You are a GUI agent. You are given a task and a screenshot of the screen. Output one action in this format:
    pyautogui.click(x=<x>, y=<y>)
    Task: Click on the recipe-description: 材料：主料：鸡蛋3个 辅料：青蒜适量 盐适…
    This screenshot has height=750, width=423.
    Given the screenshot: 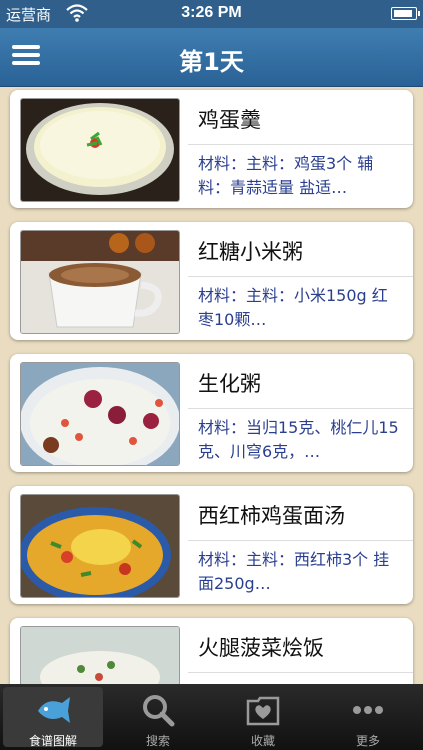 What is the action you would take?
    pyautogui.click(x=286, y=175)
    